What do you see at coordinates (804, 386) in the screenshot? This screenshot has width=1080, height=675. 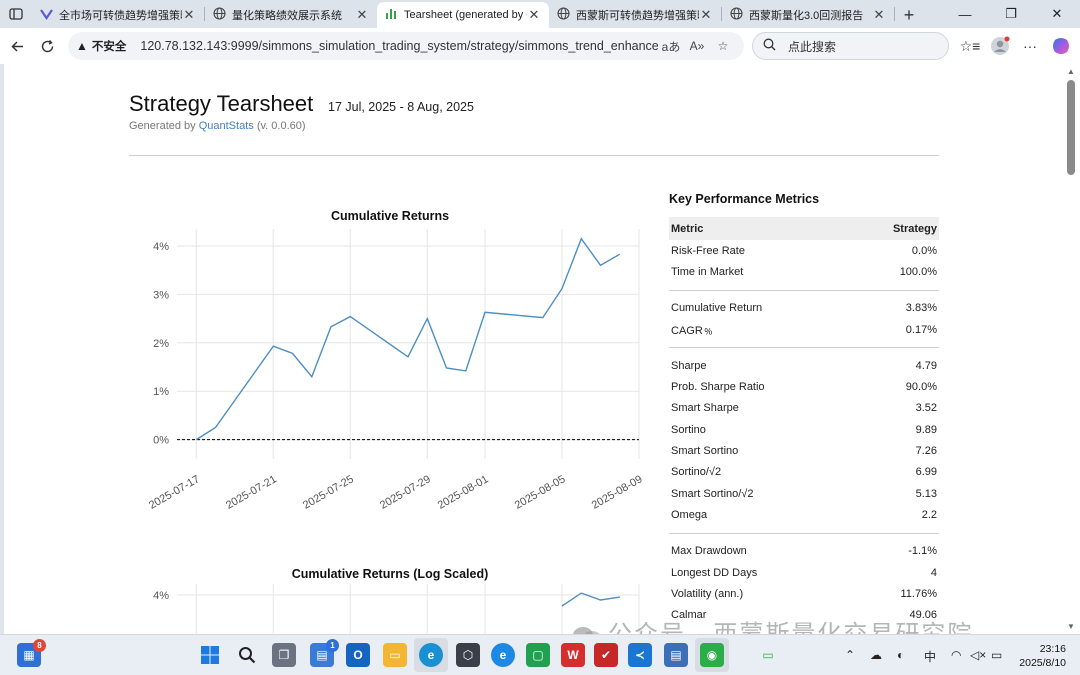 I see `metric-row: Prob. Sharpe Ratio 90.0%` at bounding box center [804, 386].